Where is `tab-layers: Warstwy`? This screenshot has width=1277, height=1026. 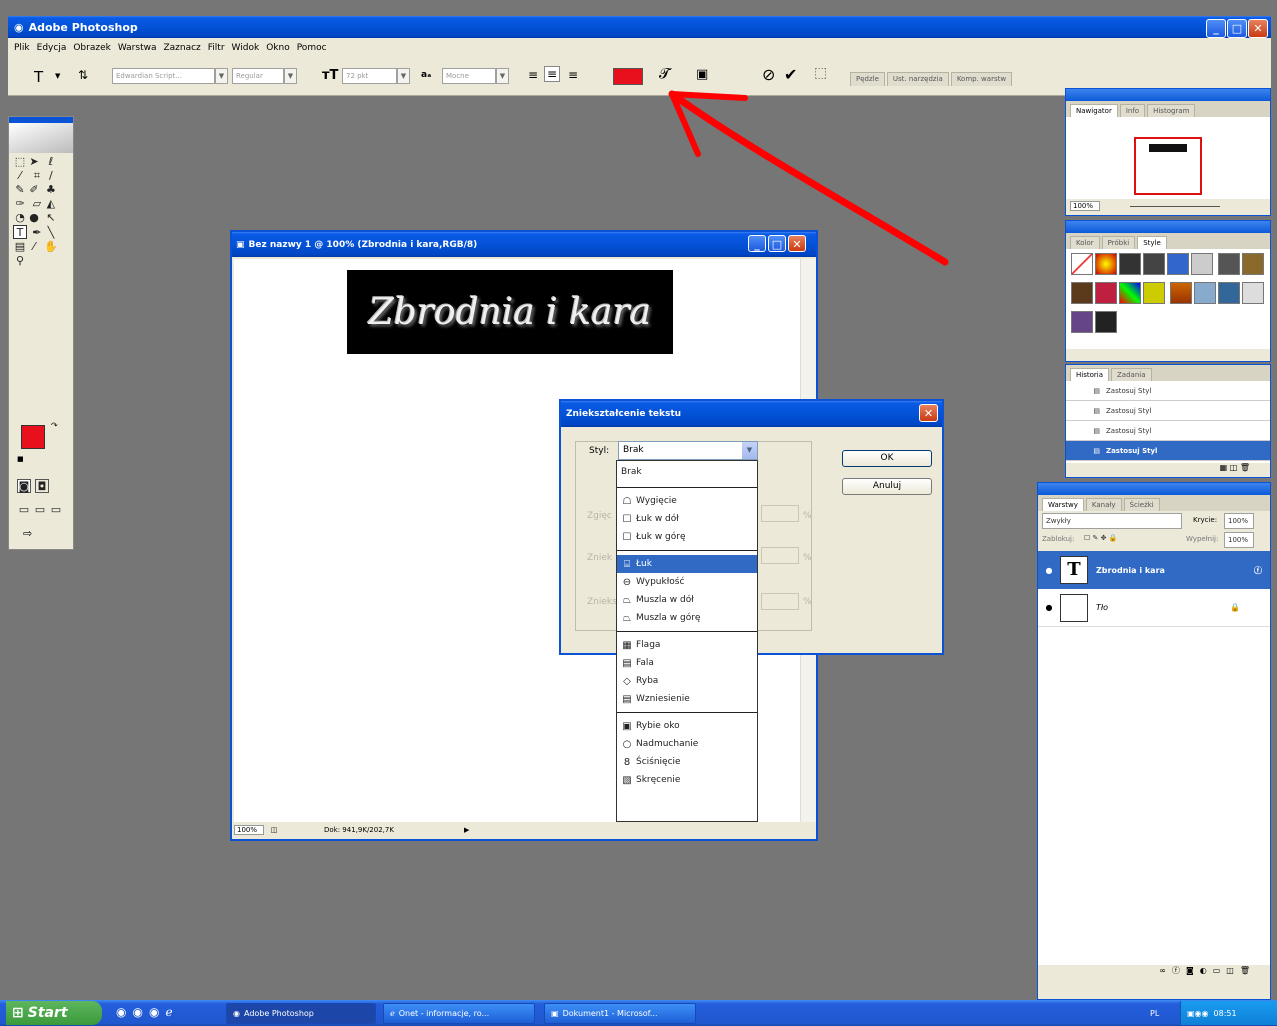 tab-layers: Warstwy is located at coordinates (1063, 504).